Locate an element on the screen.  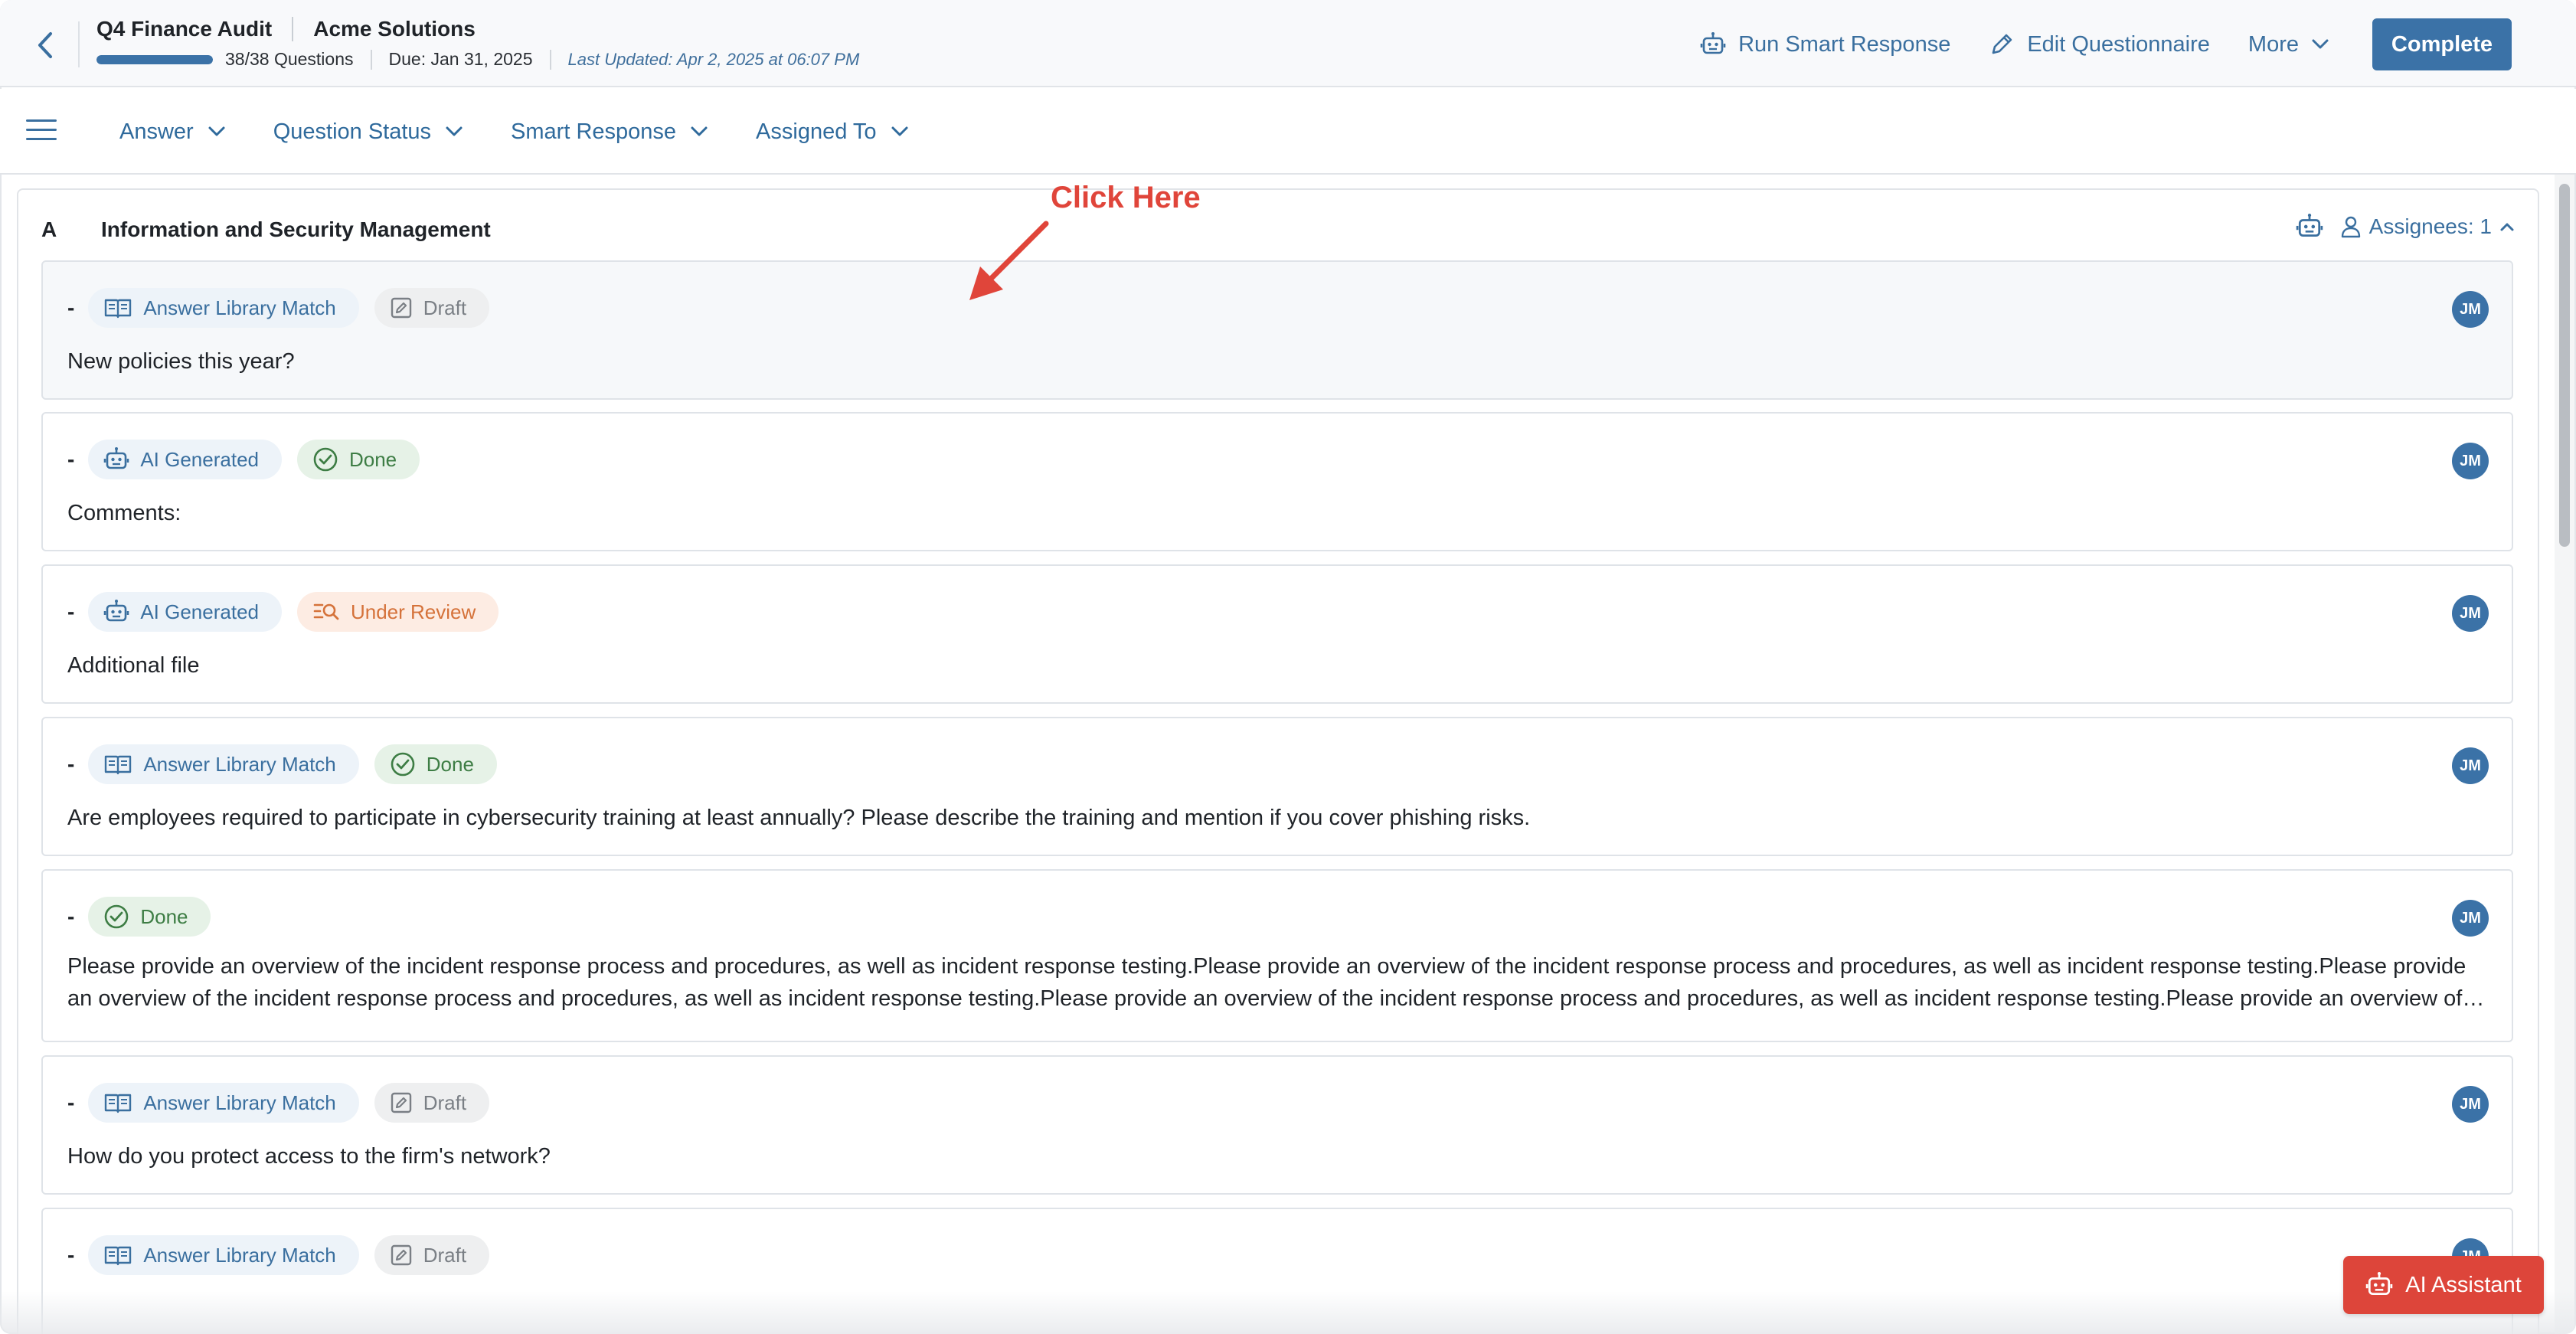
filter-answer: Answer is located at coordinates (172, 132).